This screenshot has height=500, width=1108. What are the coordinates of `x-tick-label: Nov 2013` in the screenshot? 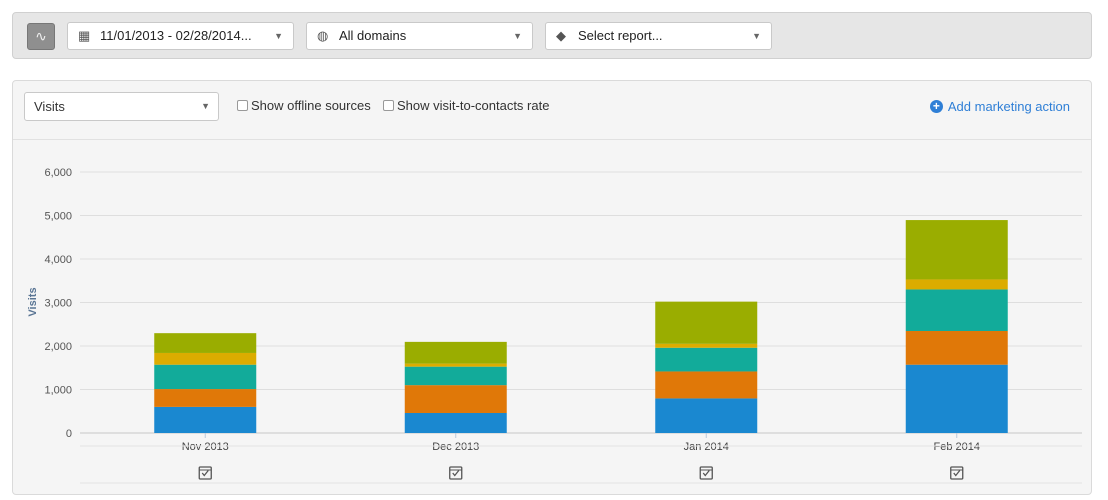 It's located at (205, 447).